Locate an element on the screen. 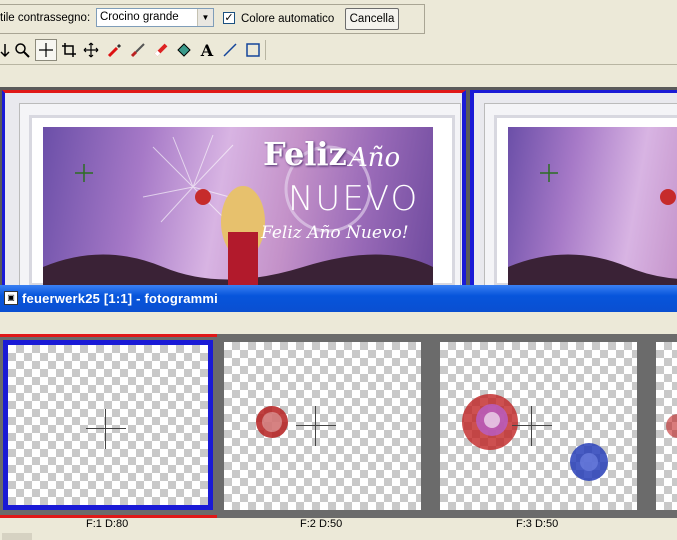  marker-style-select: Crocino grande ▼ is located at coordinates (155, 17).